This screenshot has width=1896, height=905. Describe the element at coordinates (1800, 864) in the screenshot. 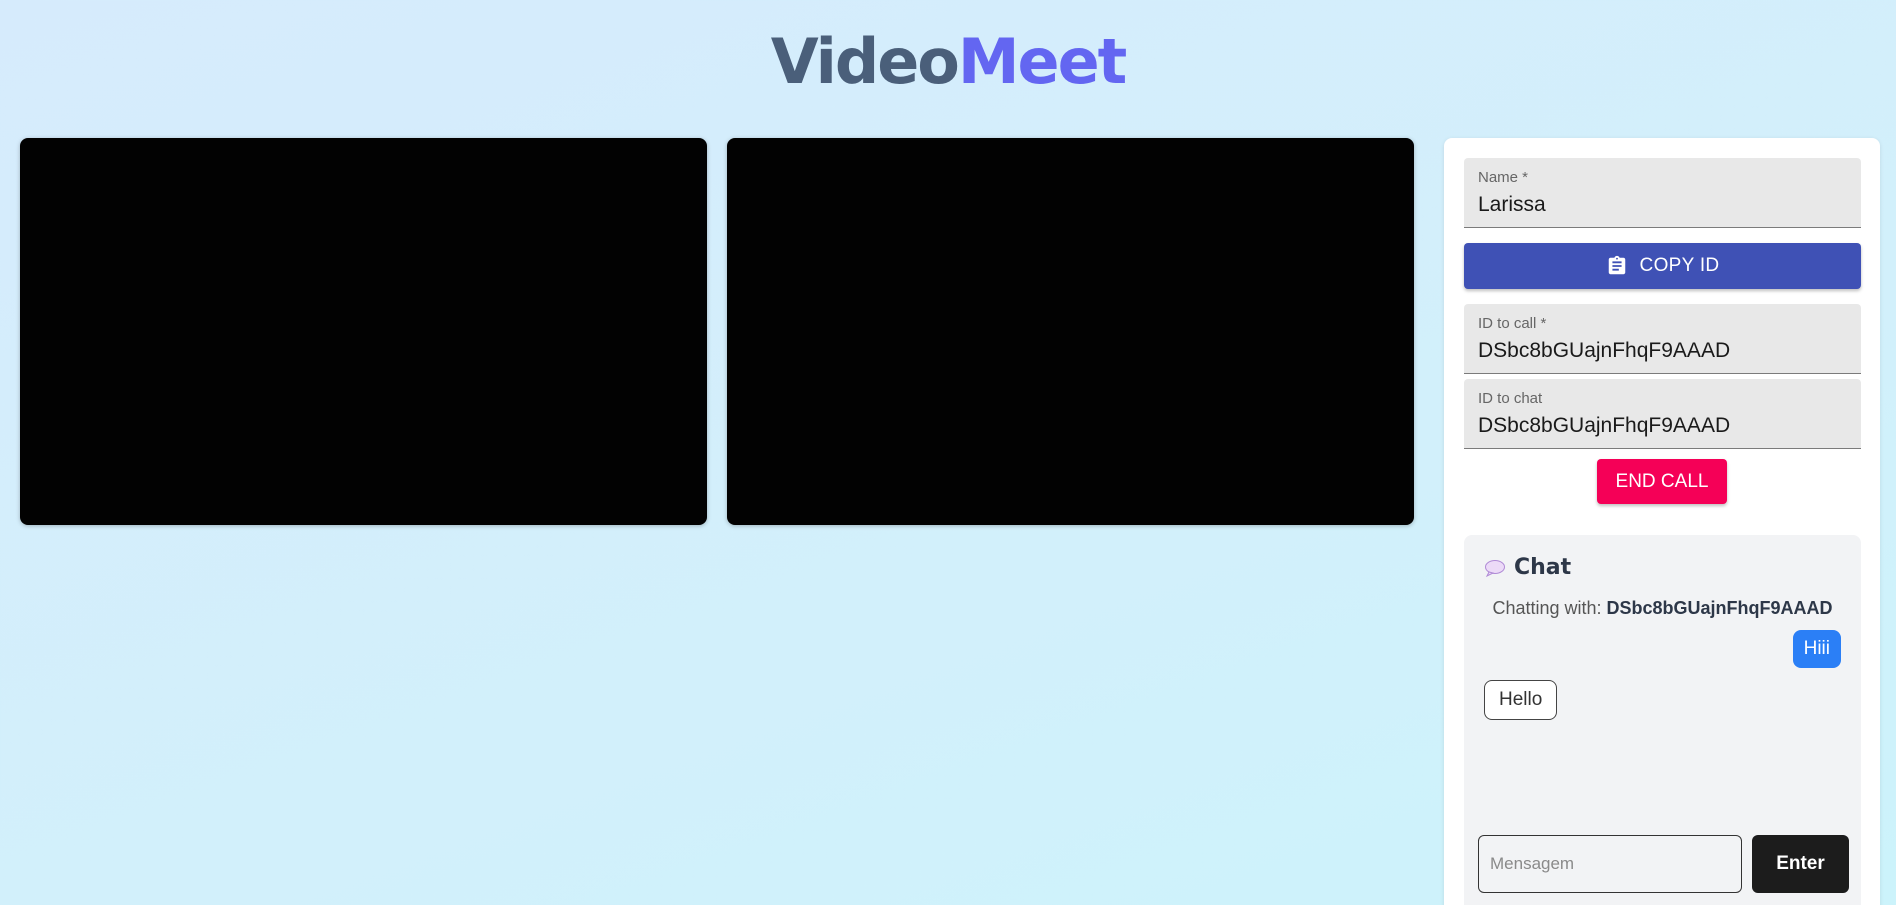

I see `send-button: Enter` at that location.